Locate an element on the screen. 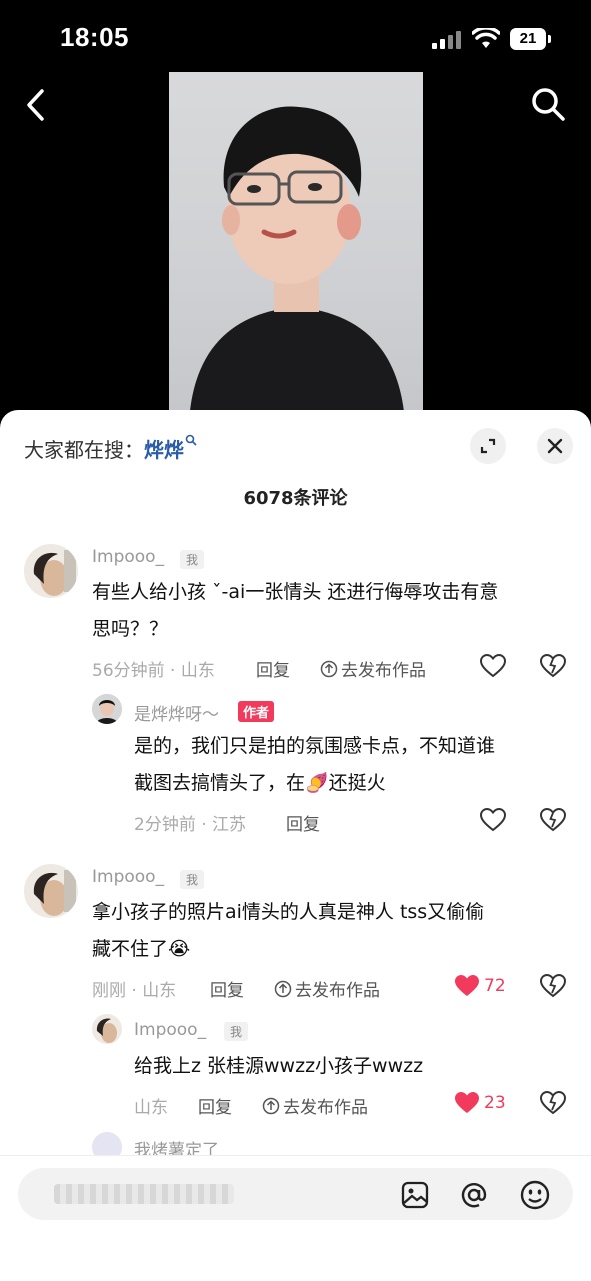 The width and height of the screenshot is (591, 1281). emoji-icon is located at coordinates (535, 1195).